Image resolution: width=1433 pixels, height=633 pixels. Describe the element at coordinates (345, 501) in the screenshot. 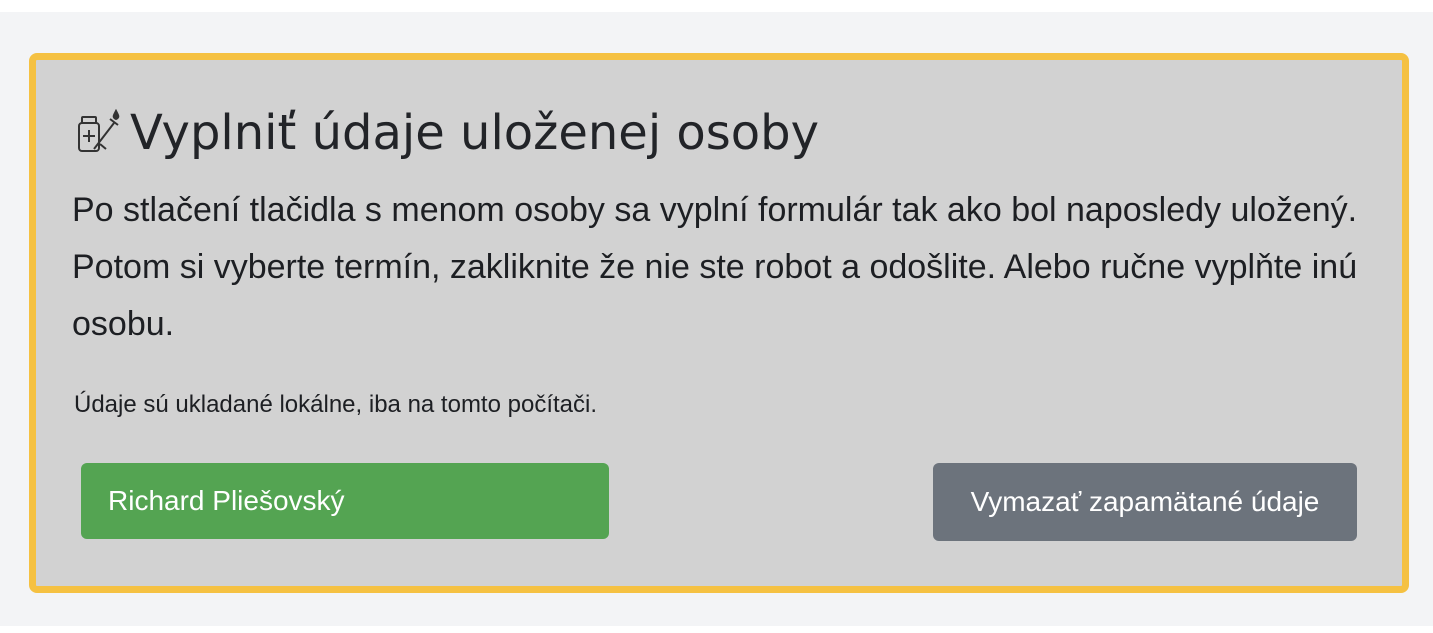

I see `saved-person-button: Richard Pliešovský` at that location.